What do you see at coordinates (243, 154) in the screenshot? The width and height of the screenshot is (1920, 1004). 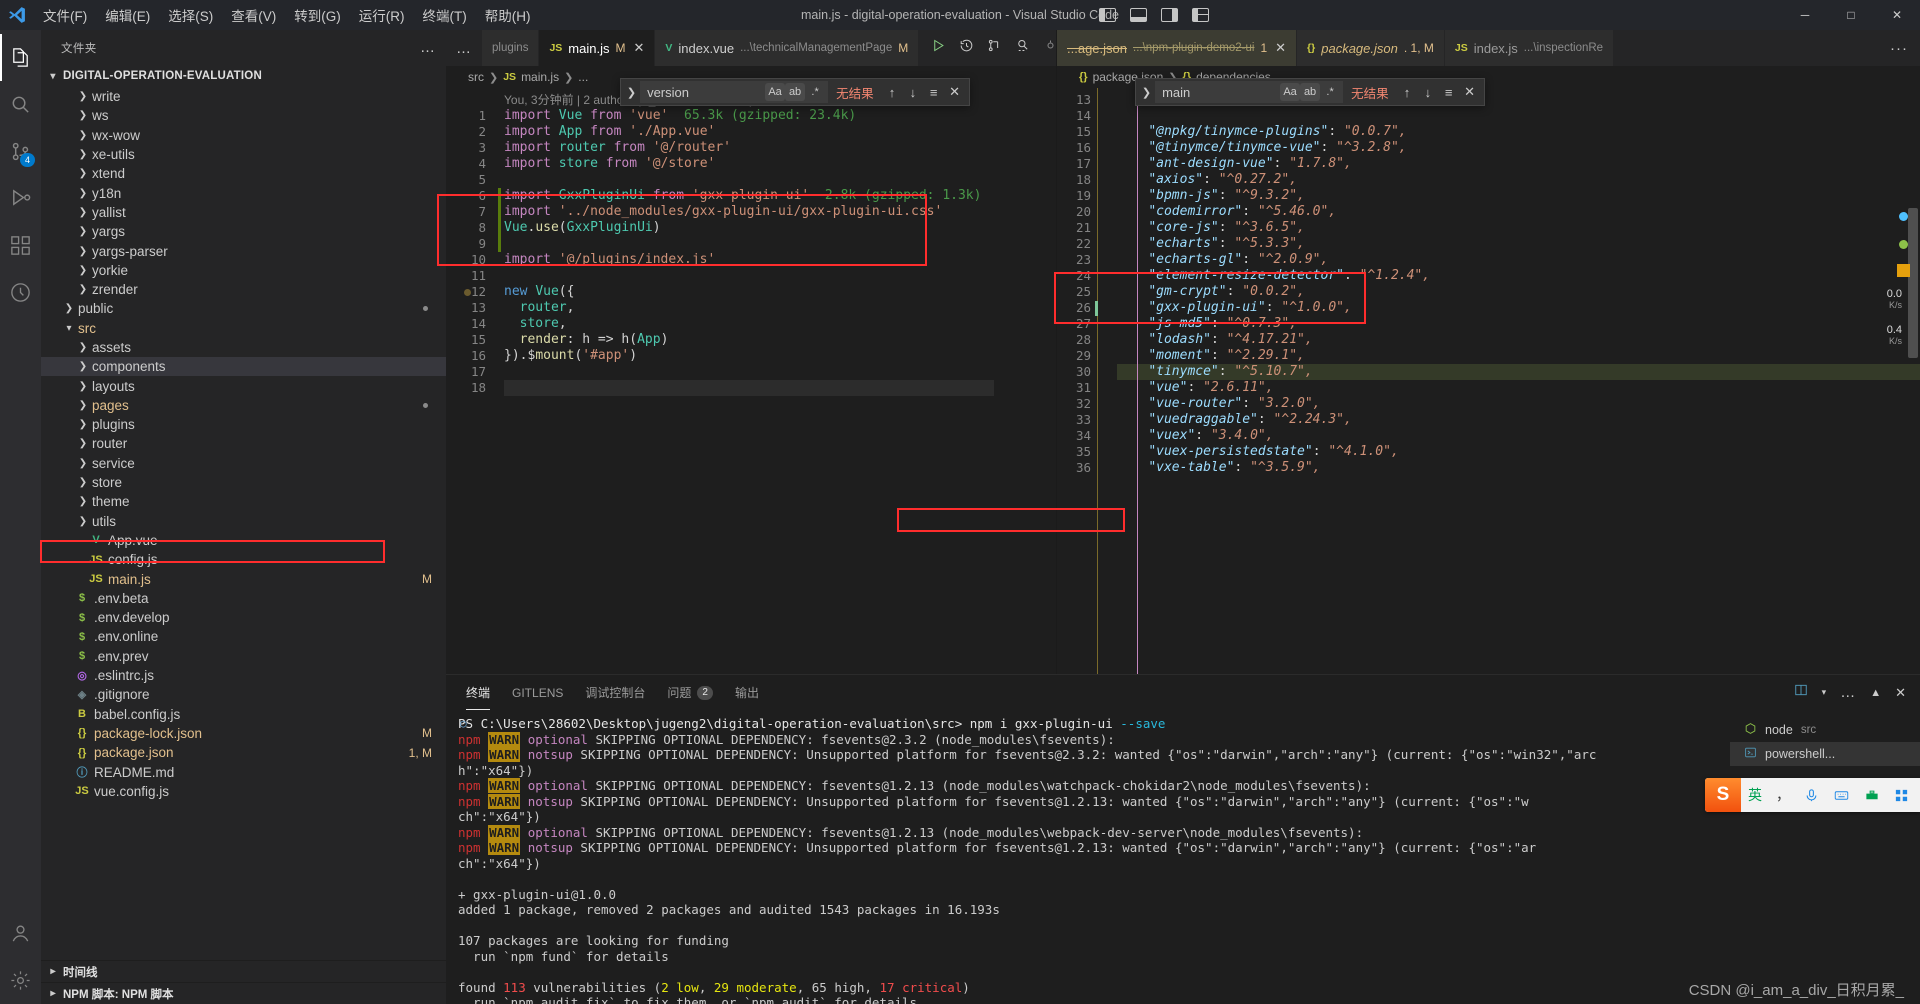 I see `tree-item-xe-utils: ❯ xe-utils` at bounding box center [243, 154].